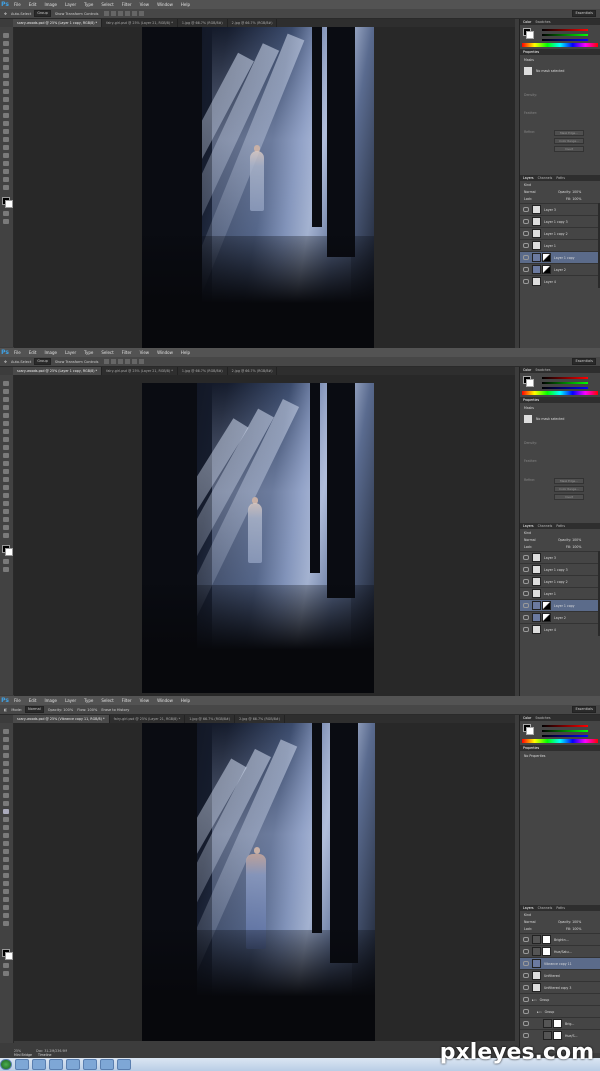 The height and width of the screenshot is (1071, 600). I want to click on layer-row: Layer 1, so click(560, 245).